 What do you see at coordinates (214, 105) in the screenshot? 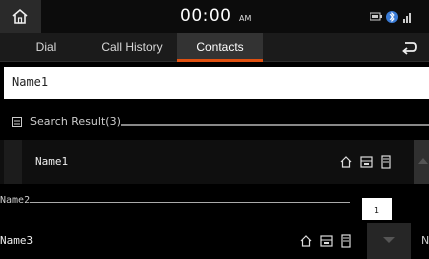
I see `divider` at bounding box center [214, 105].